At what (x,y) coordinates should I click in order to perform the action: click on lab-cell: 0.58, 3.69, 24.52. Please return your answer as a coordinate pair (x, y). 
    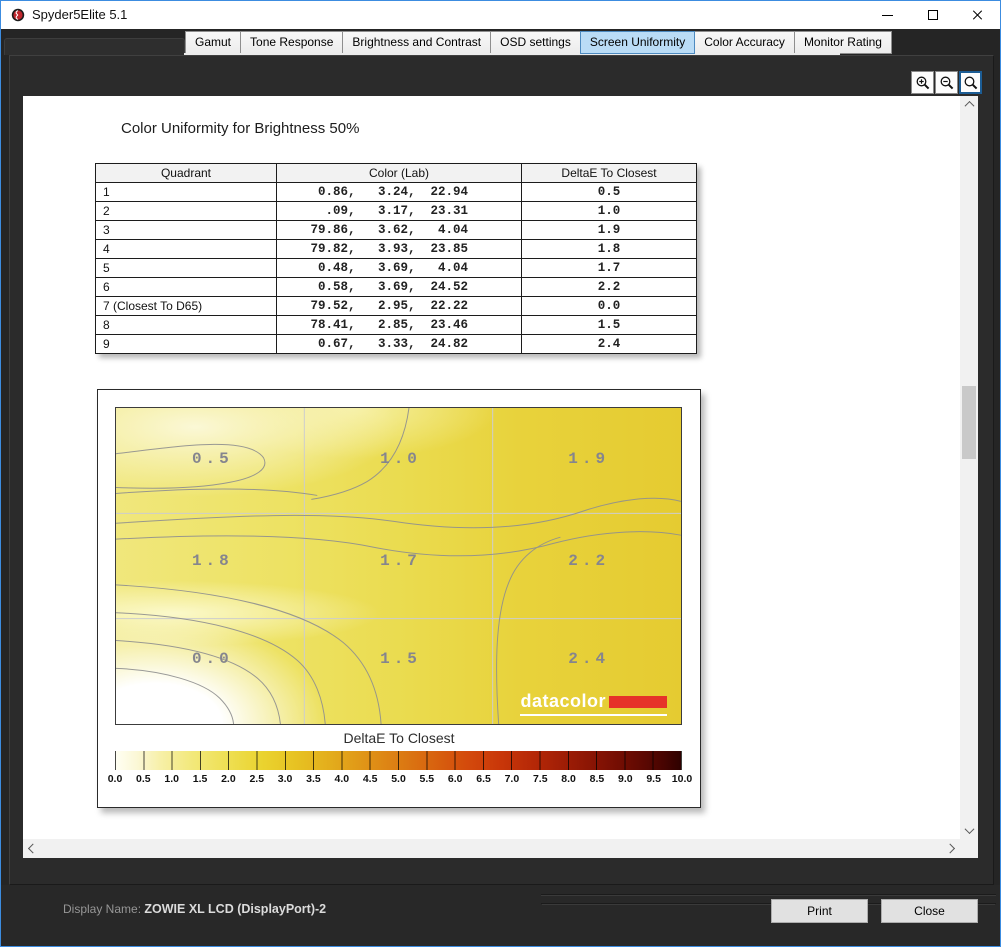
    Looking at the image, I should click on (399, 287).